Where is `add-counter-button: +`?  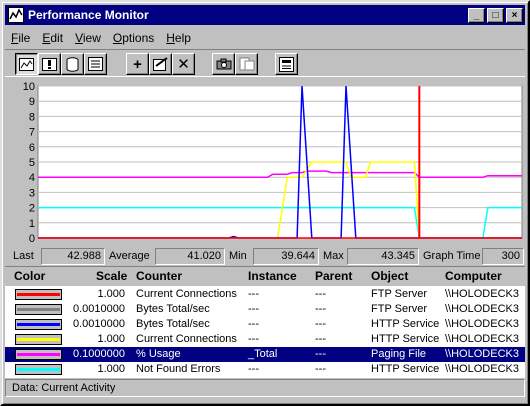
add-counter-button: + is located at coordinates (137, 64).